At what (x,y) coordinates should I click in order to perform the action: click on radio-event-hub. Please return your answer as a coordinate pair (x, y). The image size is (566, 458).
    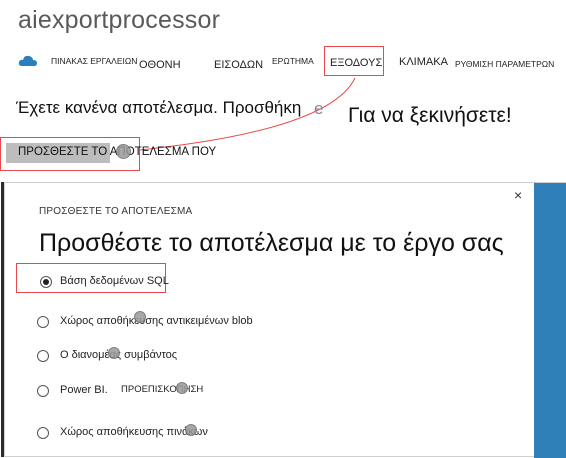
    Looking at the image, I should click on (43, 356).